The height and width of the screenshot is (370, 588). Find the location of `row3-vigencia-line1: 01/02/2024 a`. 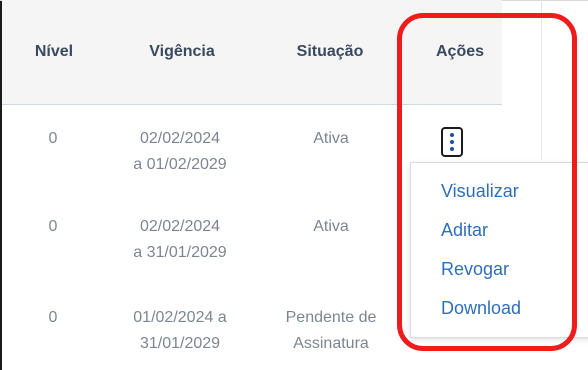

row3-vigencia-line1: 01/02/2024 a is located at coordinates (180, 317).